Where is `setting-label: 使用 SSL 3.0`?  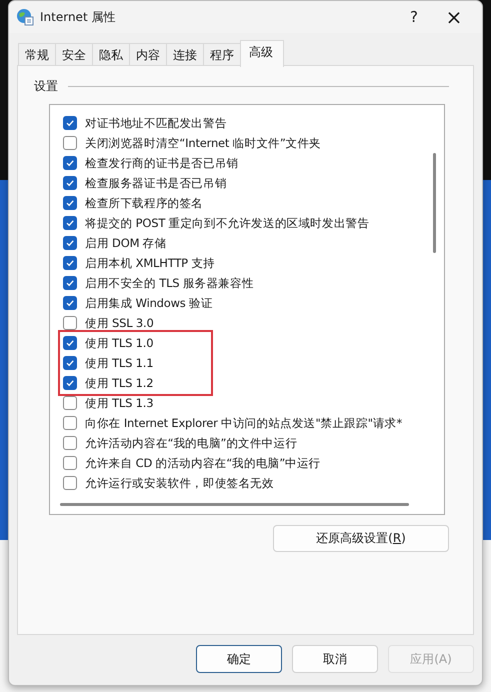
setting-label: 使用 SSL 3.0 is located at coordinates (119, 323).